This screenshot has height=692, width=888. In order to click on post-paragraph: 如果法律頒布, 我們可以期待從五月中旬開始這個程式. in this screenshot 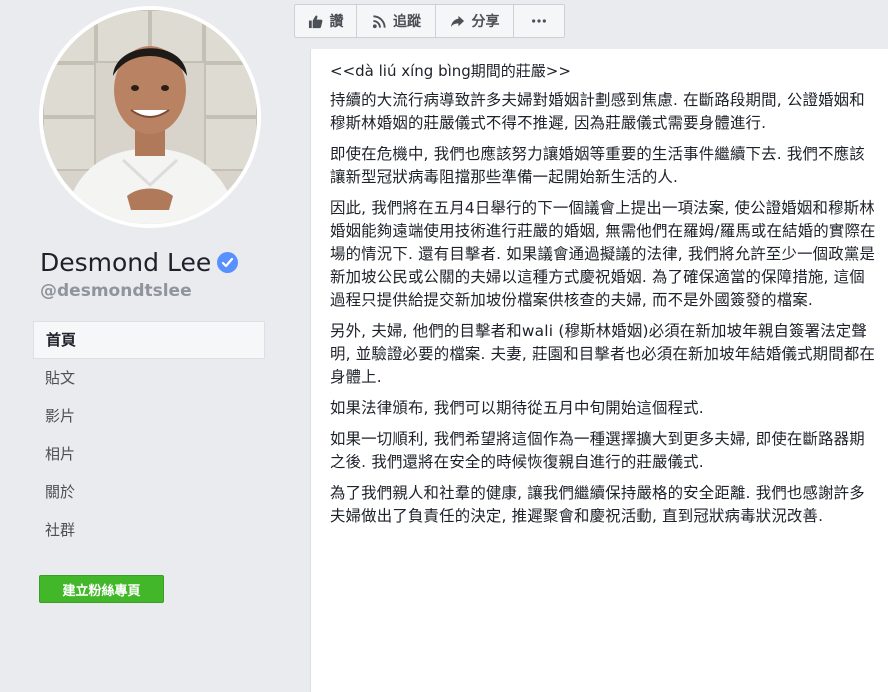, I will do `click(517, 408)`.